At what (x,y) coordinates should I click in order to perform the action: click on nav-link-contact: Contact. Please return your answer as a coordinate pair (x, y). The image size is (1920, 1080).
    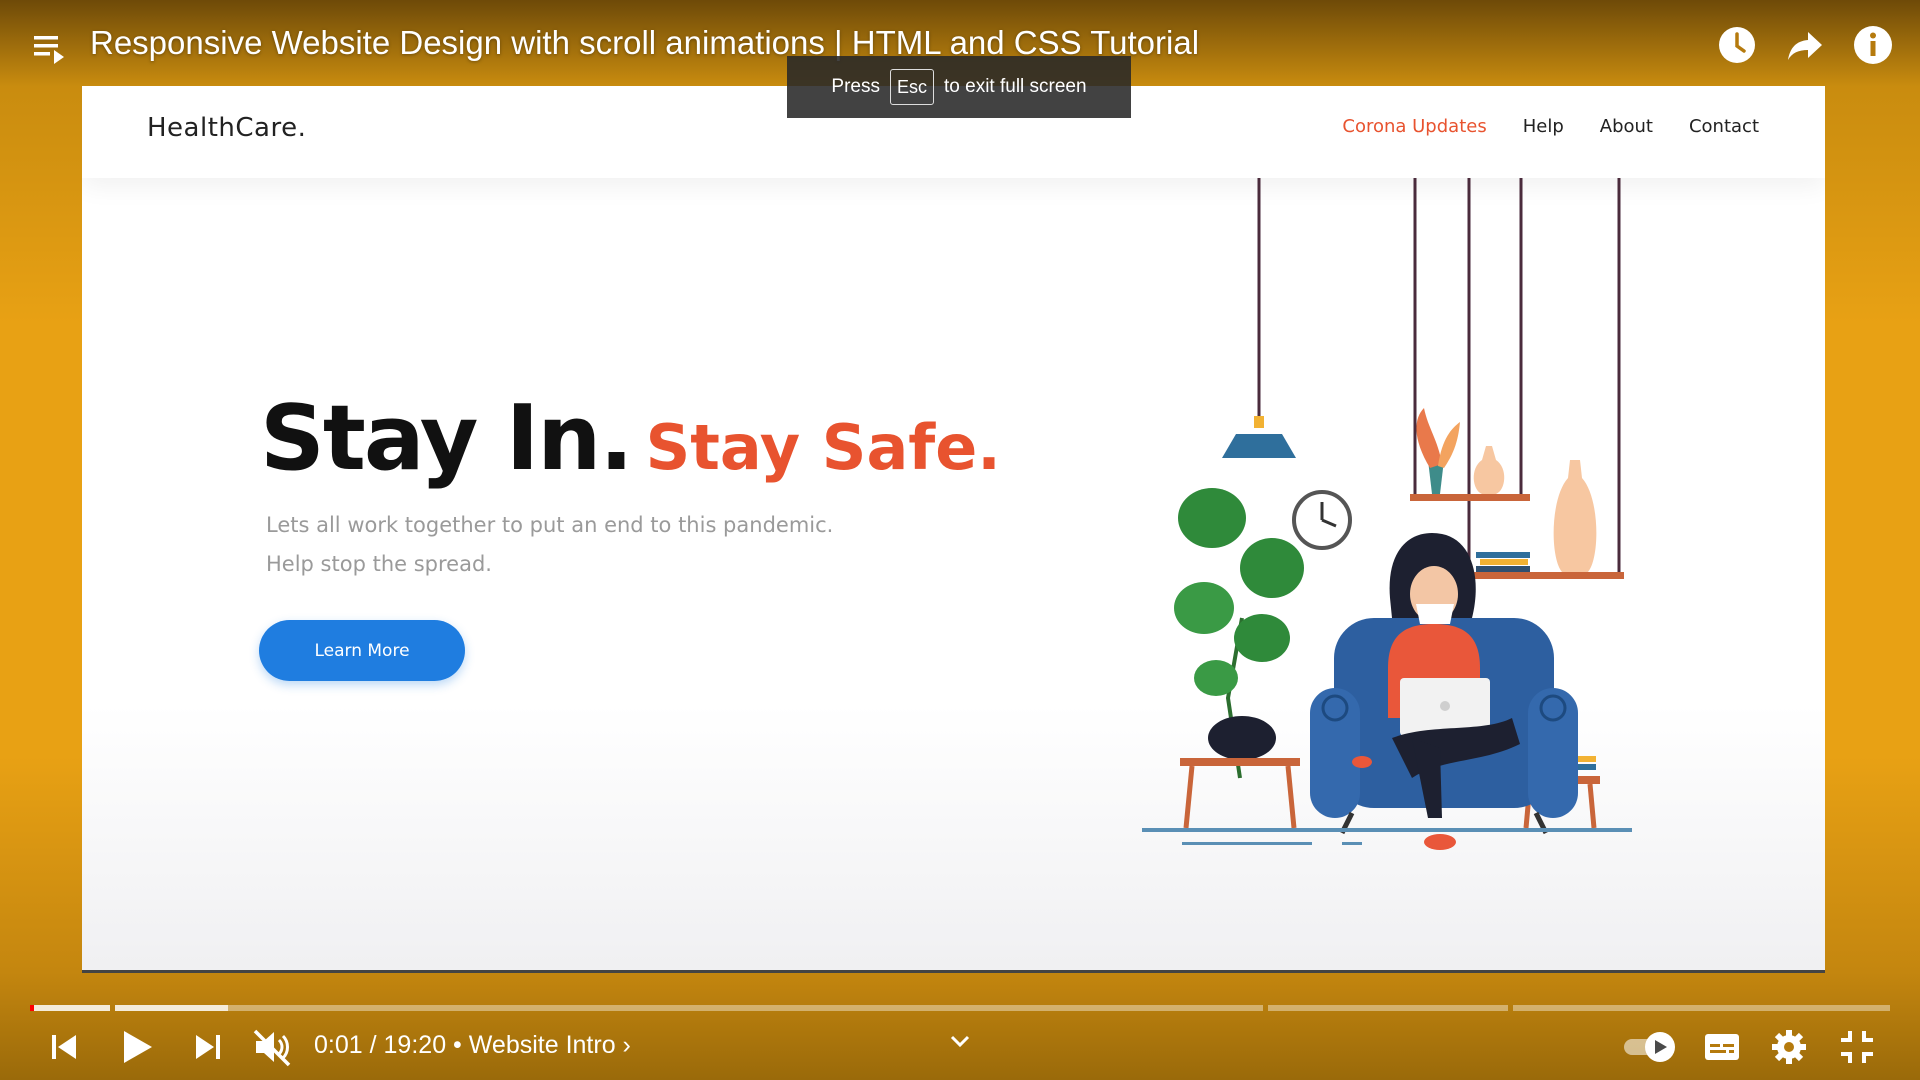
    Looking at the image, I should click on (1724, 126).